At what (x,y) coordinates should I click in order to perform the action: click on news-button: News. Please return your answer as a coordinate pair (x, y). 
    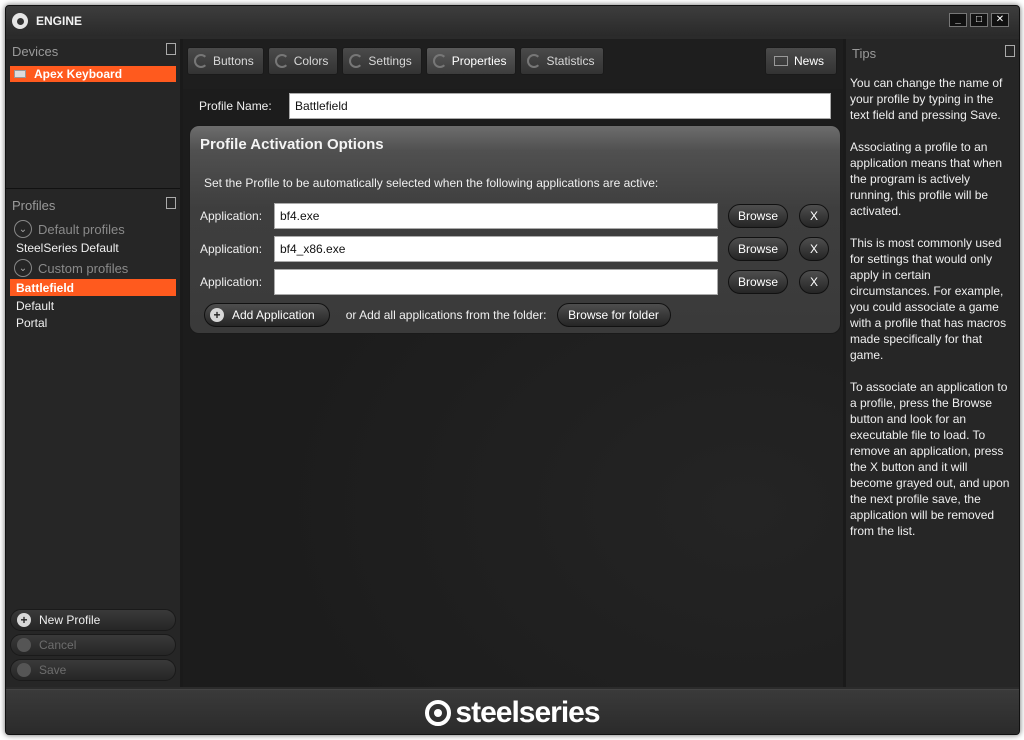
    Looking at the image, I should click on (800, 61).